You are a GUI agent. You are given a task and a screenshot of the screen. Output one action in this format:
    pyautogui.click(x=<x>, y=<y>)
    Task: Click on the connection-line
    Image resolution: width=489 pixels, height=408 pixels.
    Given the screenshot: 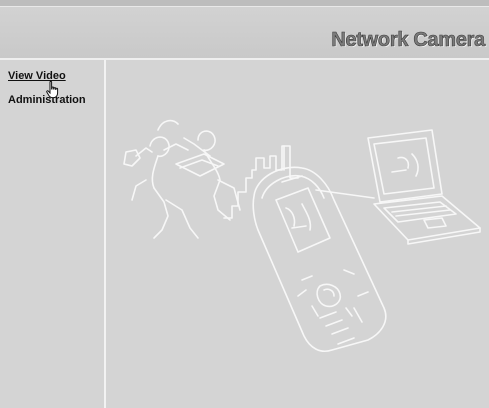 What is the action you would take?
    pyautogui.click(x=345, y=194)
    